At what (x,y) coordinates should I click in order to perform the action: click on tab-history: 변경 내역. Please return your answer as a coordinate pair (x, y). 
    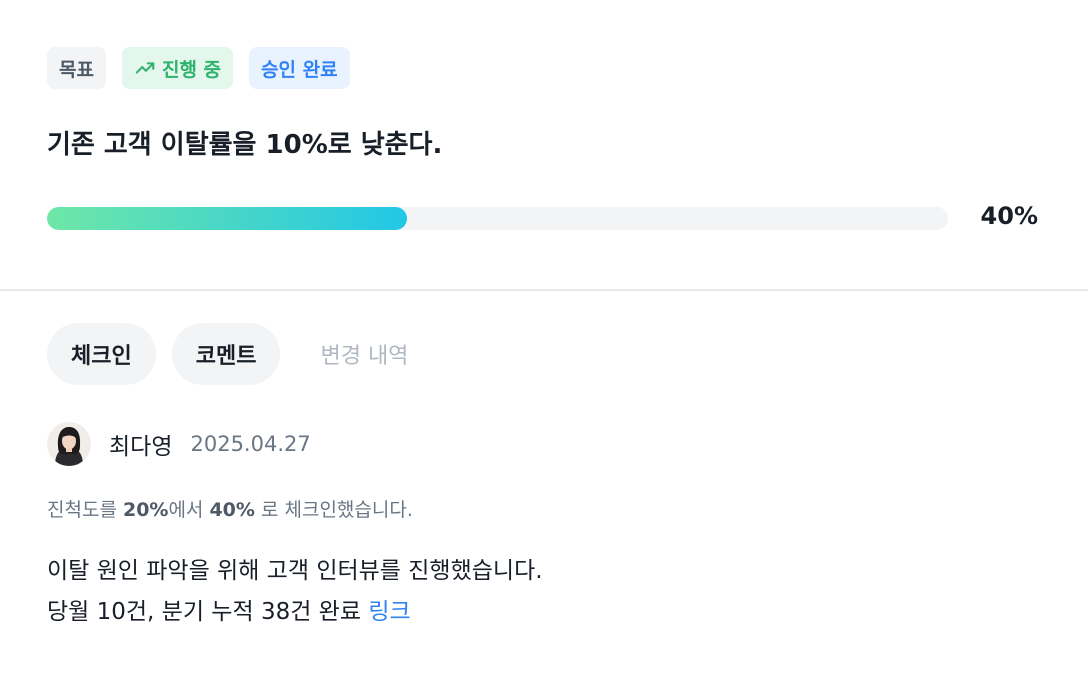
    Looking at the image, I should click on (364, 354).